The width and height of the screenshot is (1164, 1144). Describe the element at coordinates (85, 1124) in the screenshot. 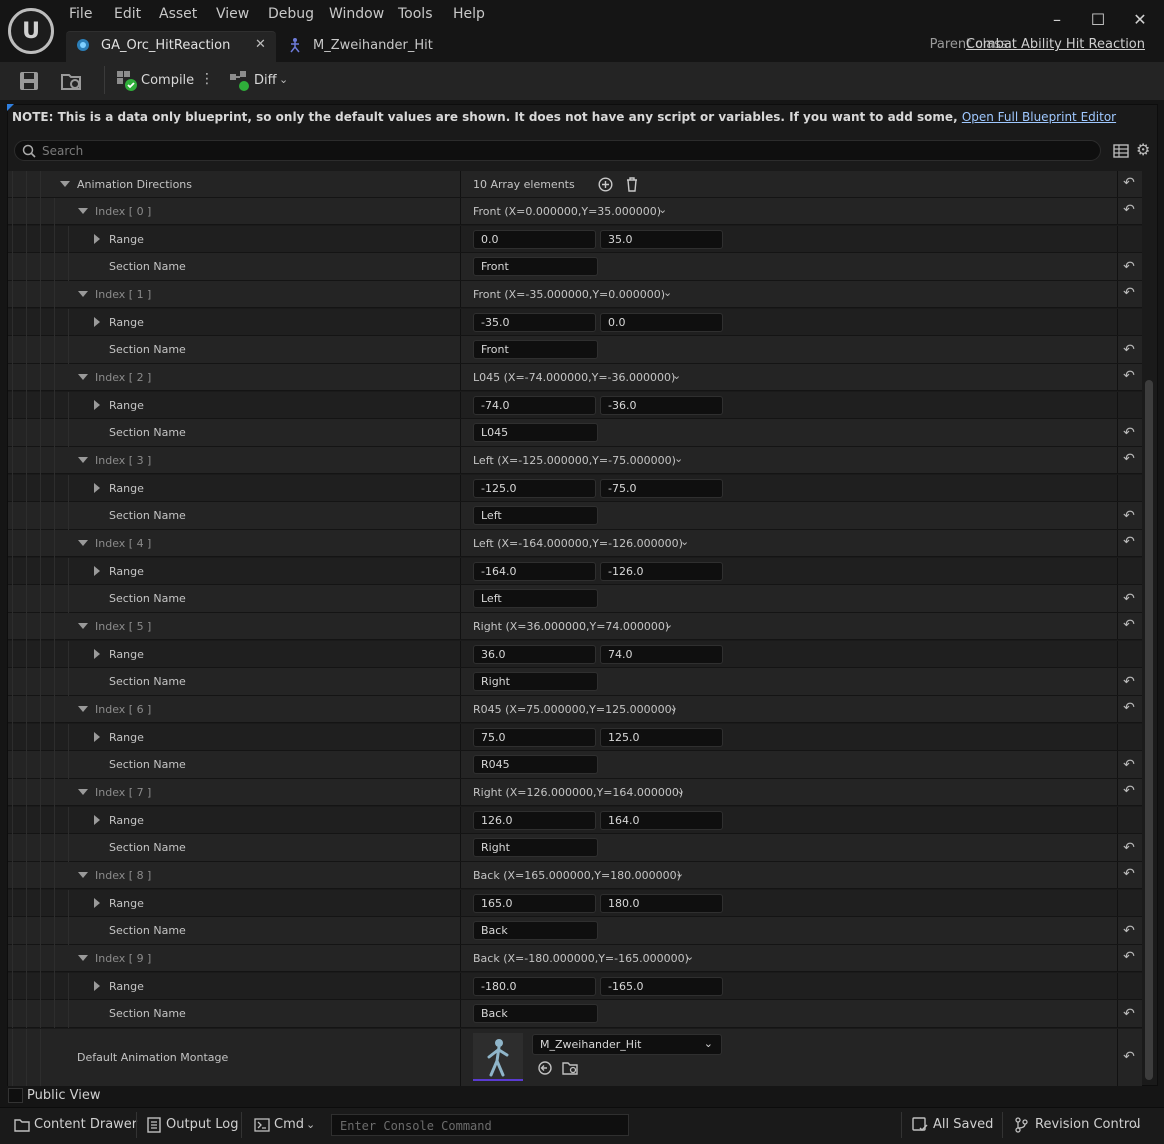

I see `content-drawer-button: Content Drawer` at that location.